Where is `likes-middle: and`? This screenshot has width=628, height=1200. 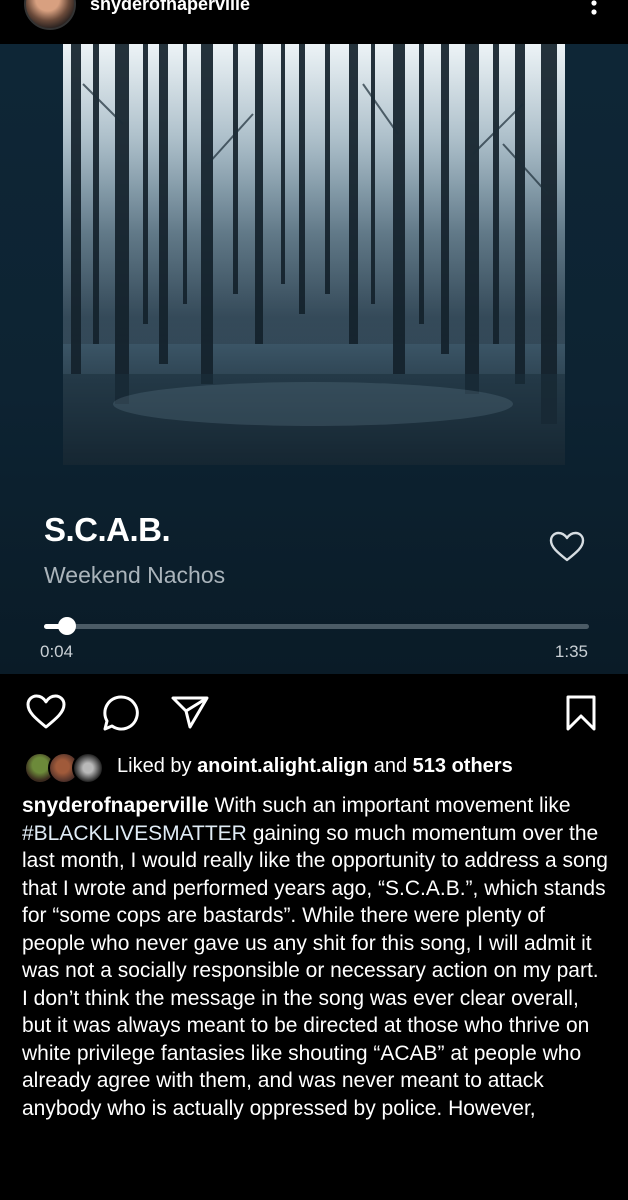
likes-middle: and is located at coordinates (390, 766).